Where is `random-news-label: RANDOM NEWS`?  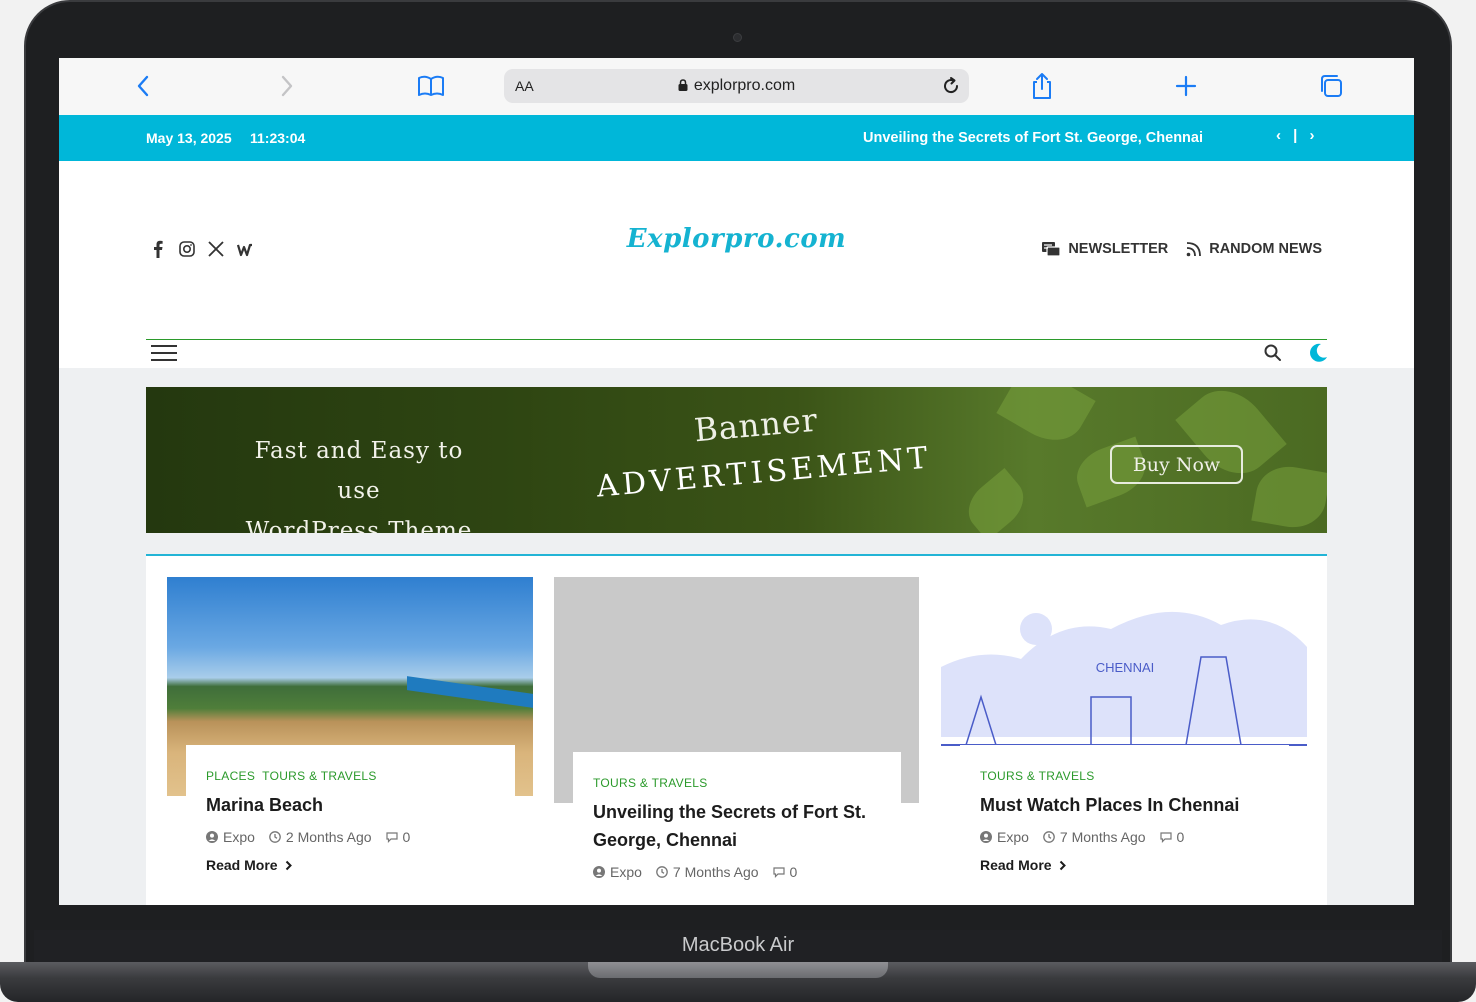
random-news-label: RANDOM NEWS is located at coordinates (1265, 249).